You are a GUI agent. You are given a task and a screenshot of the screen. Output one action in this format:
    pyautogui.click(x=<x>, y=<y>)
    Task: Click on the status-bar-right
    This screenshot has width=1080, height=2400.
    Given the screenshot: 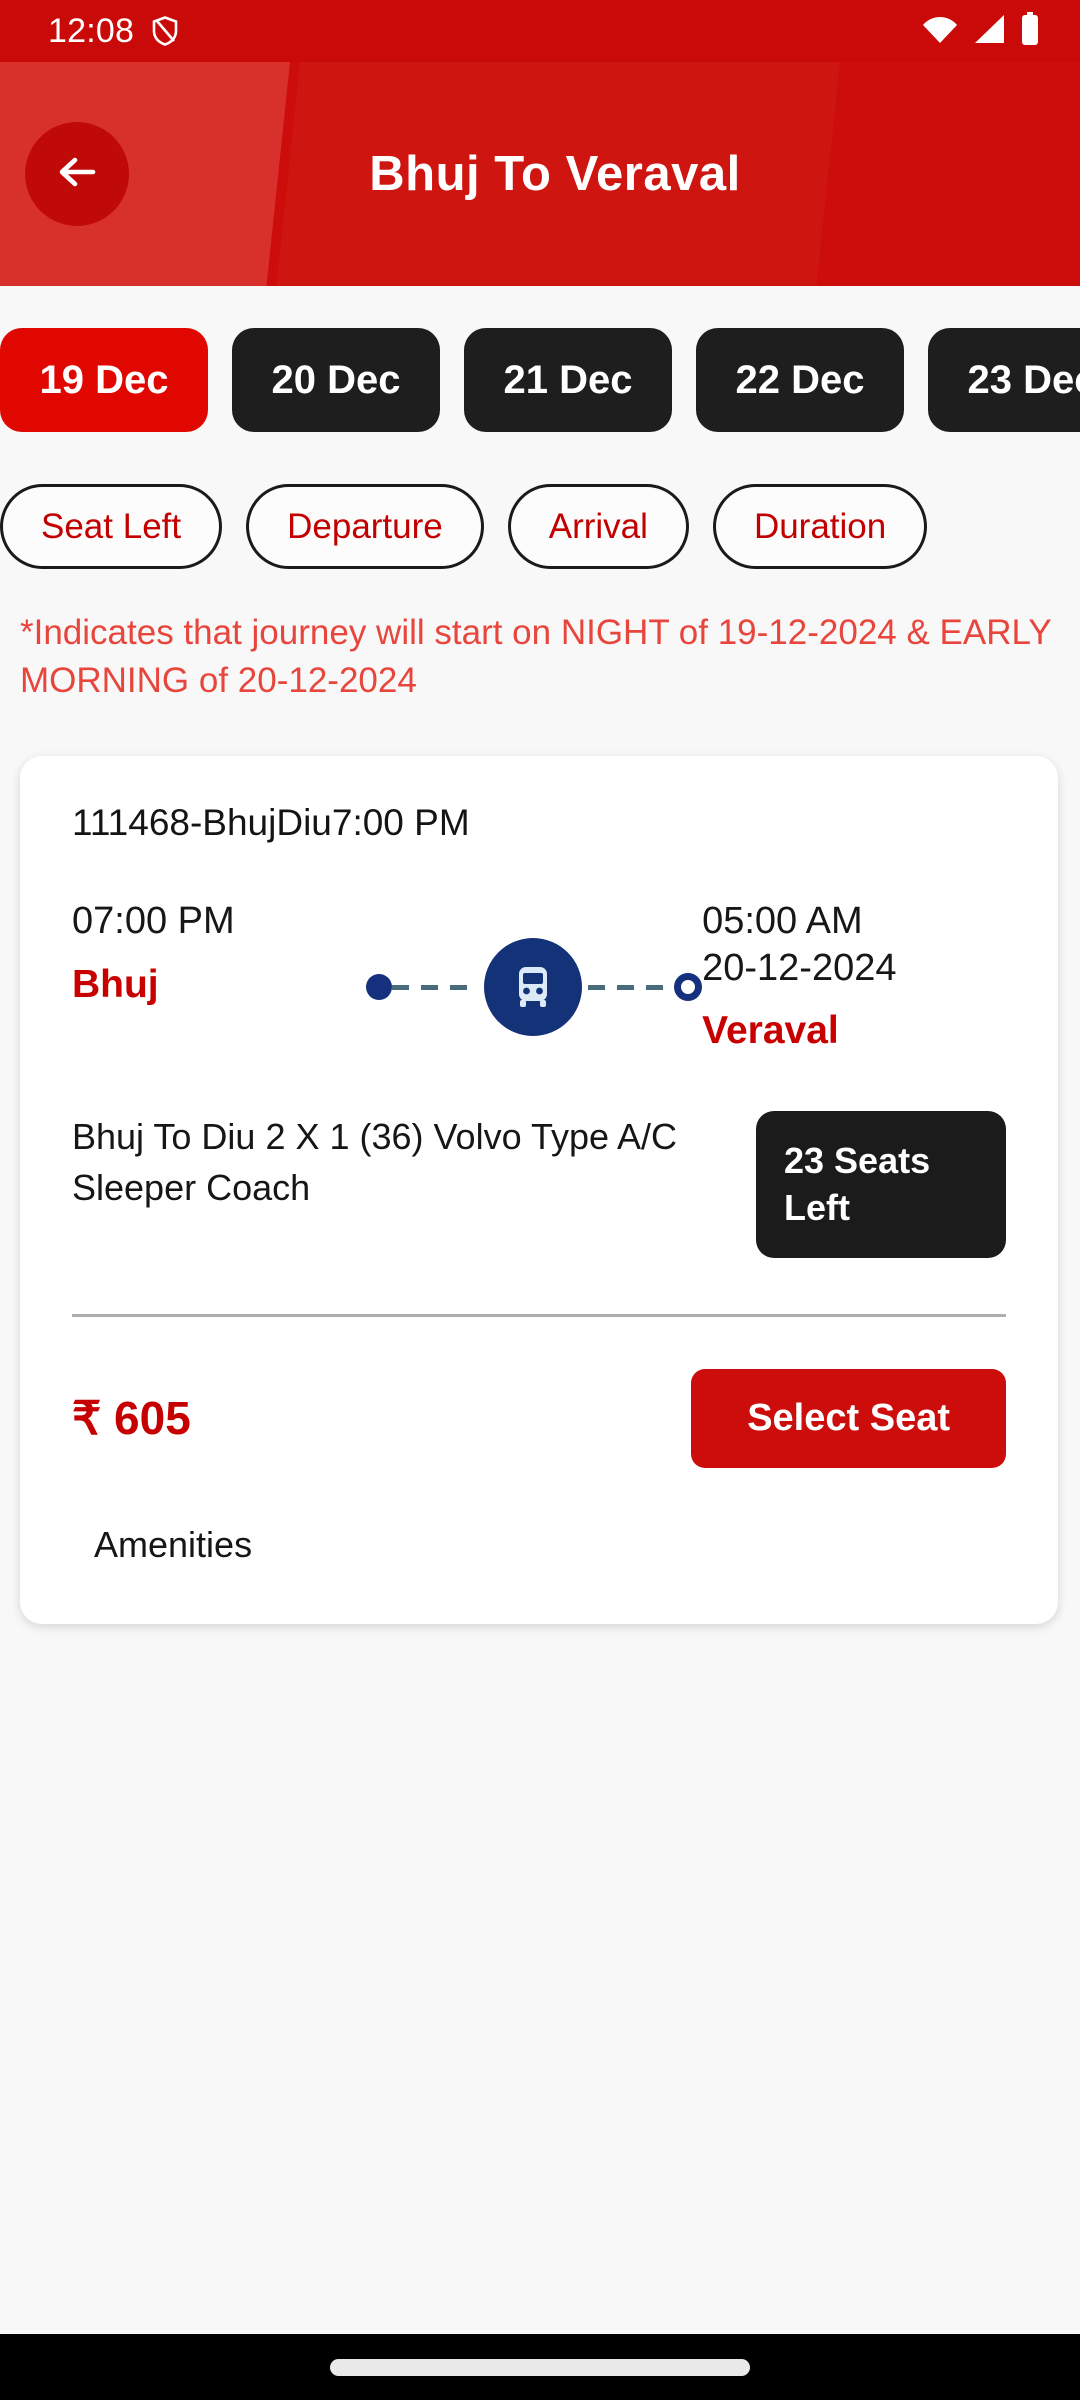 What is the action you would take?
    pyautogui.click(x=981, y=31)
    